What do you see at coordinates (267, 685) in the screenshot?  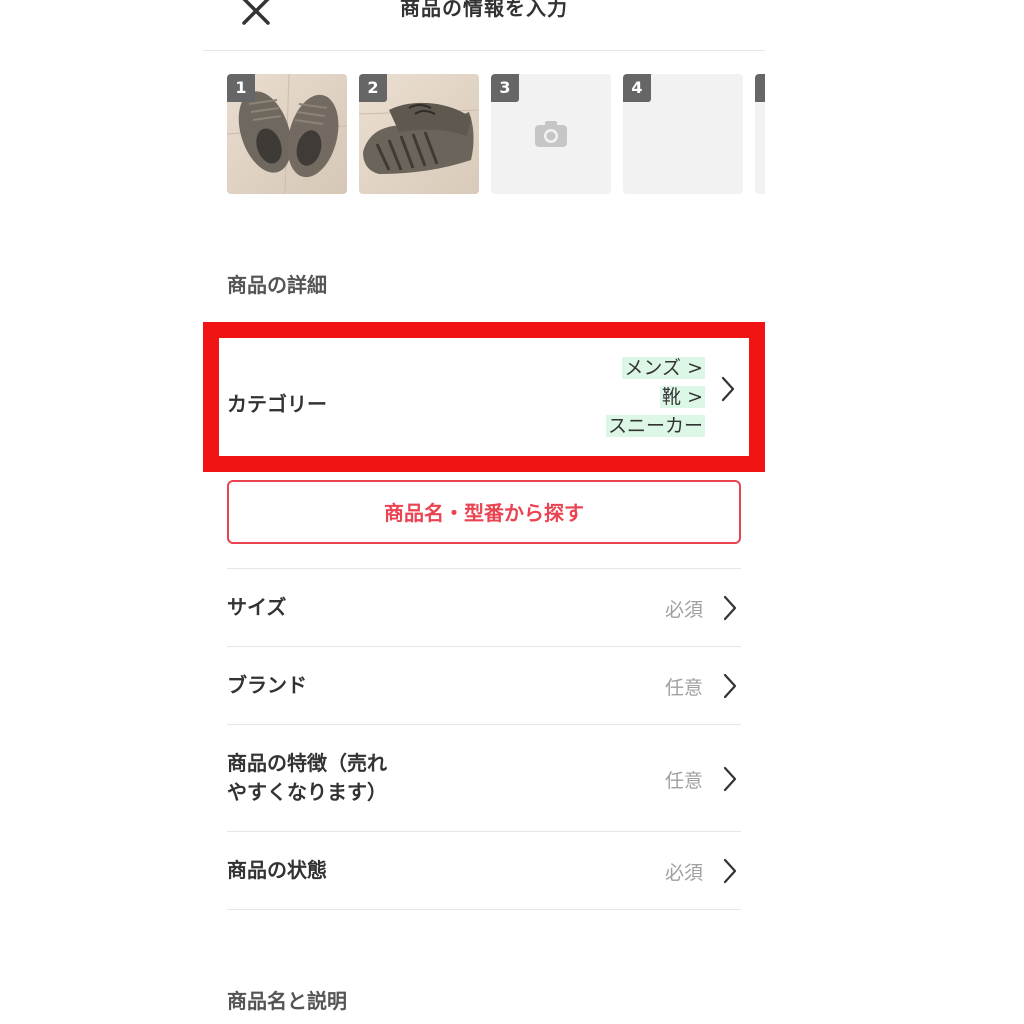 I see `brand-label: ブランド` at bounding box center [267, 685].